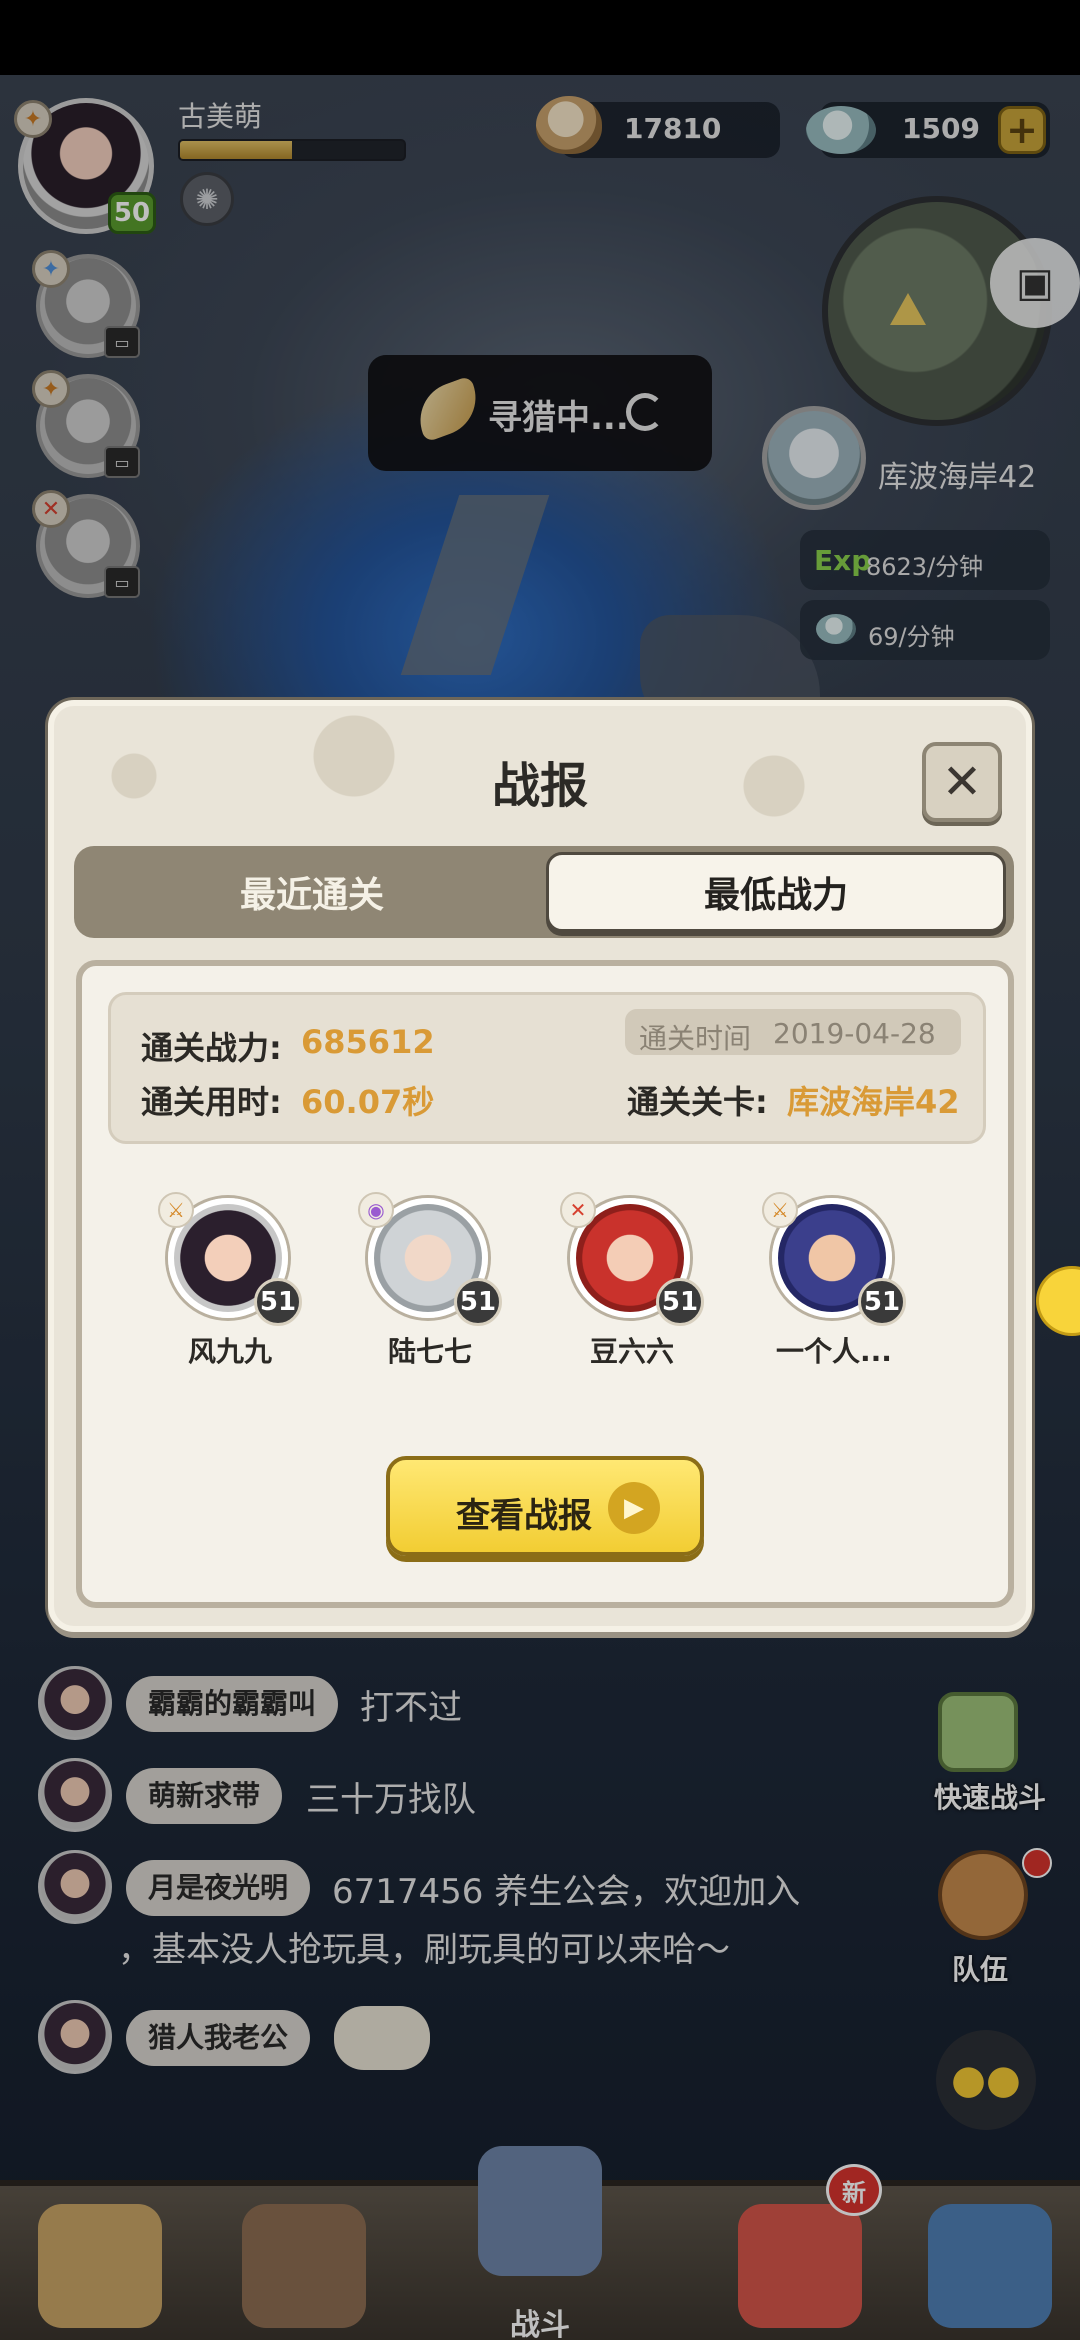 The image size is (1080, 2340). I want to click on power-label: 通关战力:, so click(211, 1048).